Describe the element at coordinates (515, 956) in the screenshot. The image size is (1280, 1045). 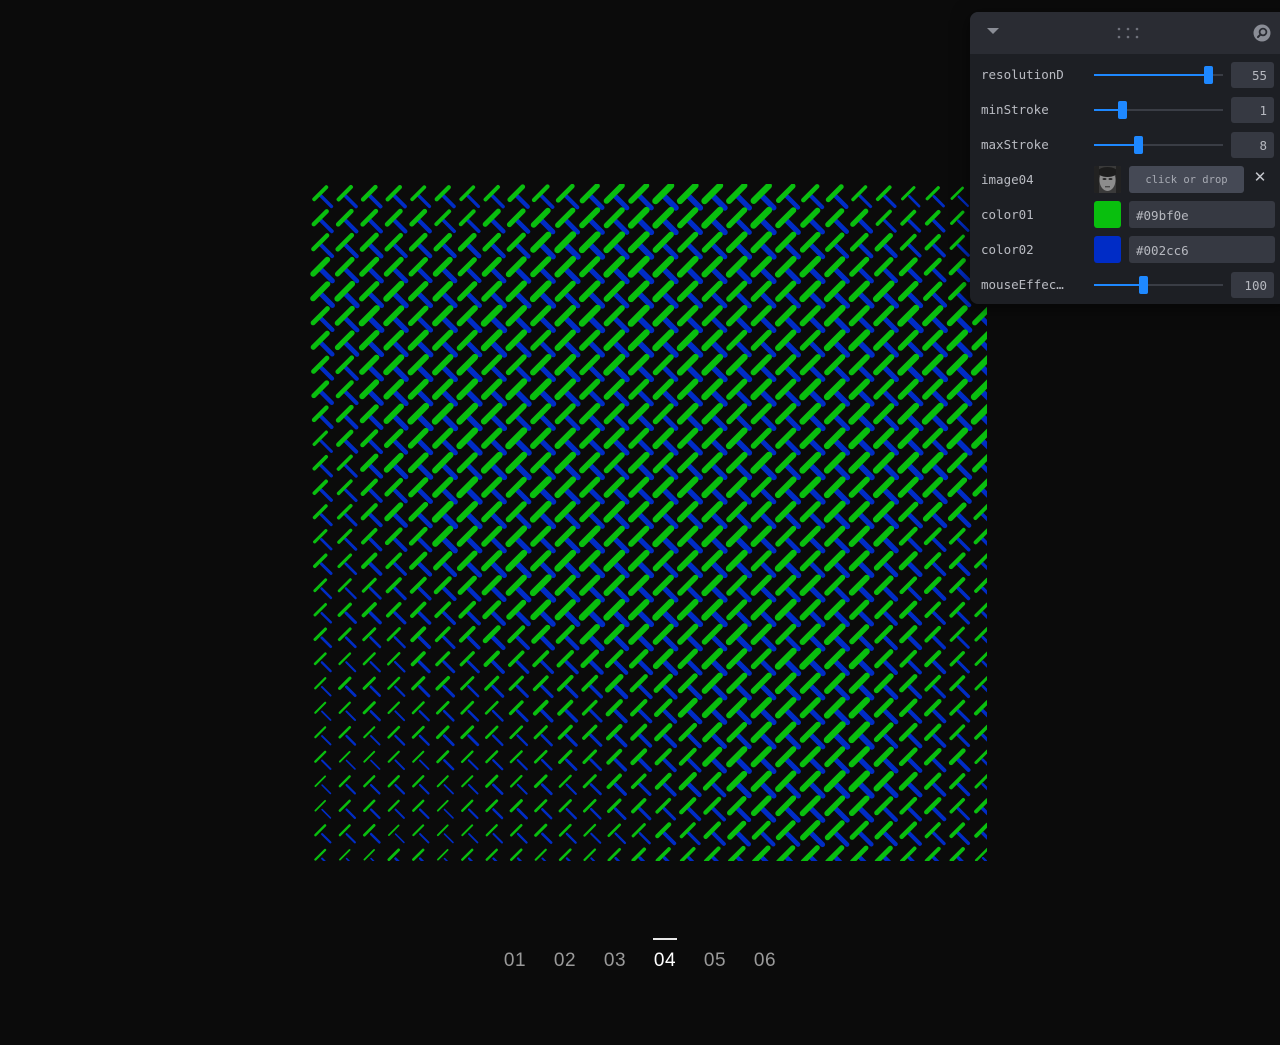
I see `page-link-01: 01` at that location.